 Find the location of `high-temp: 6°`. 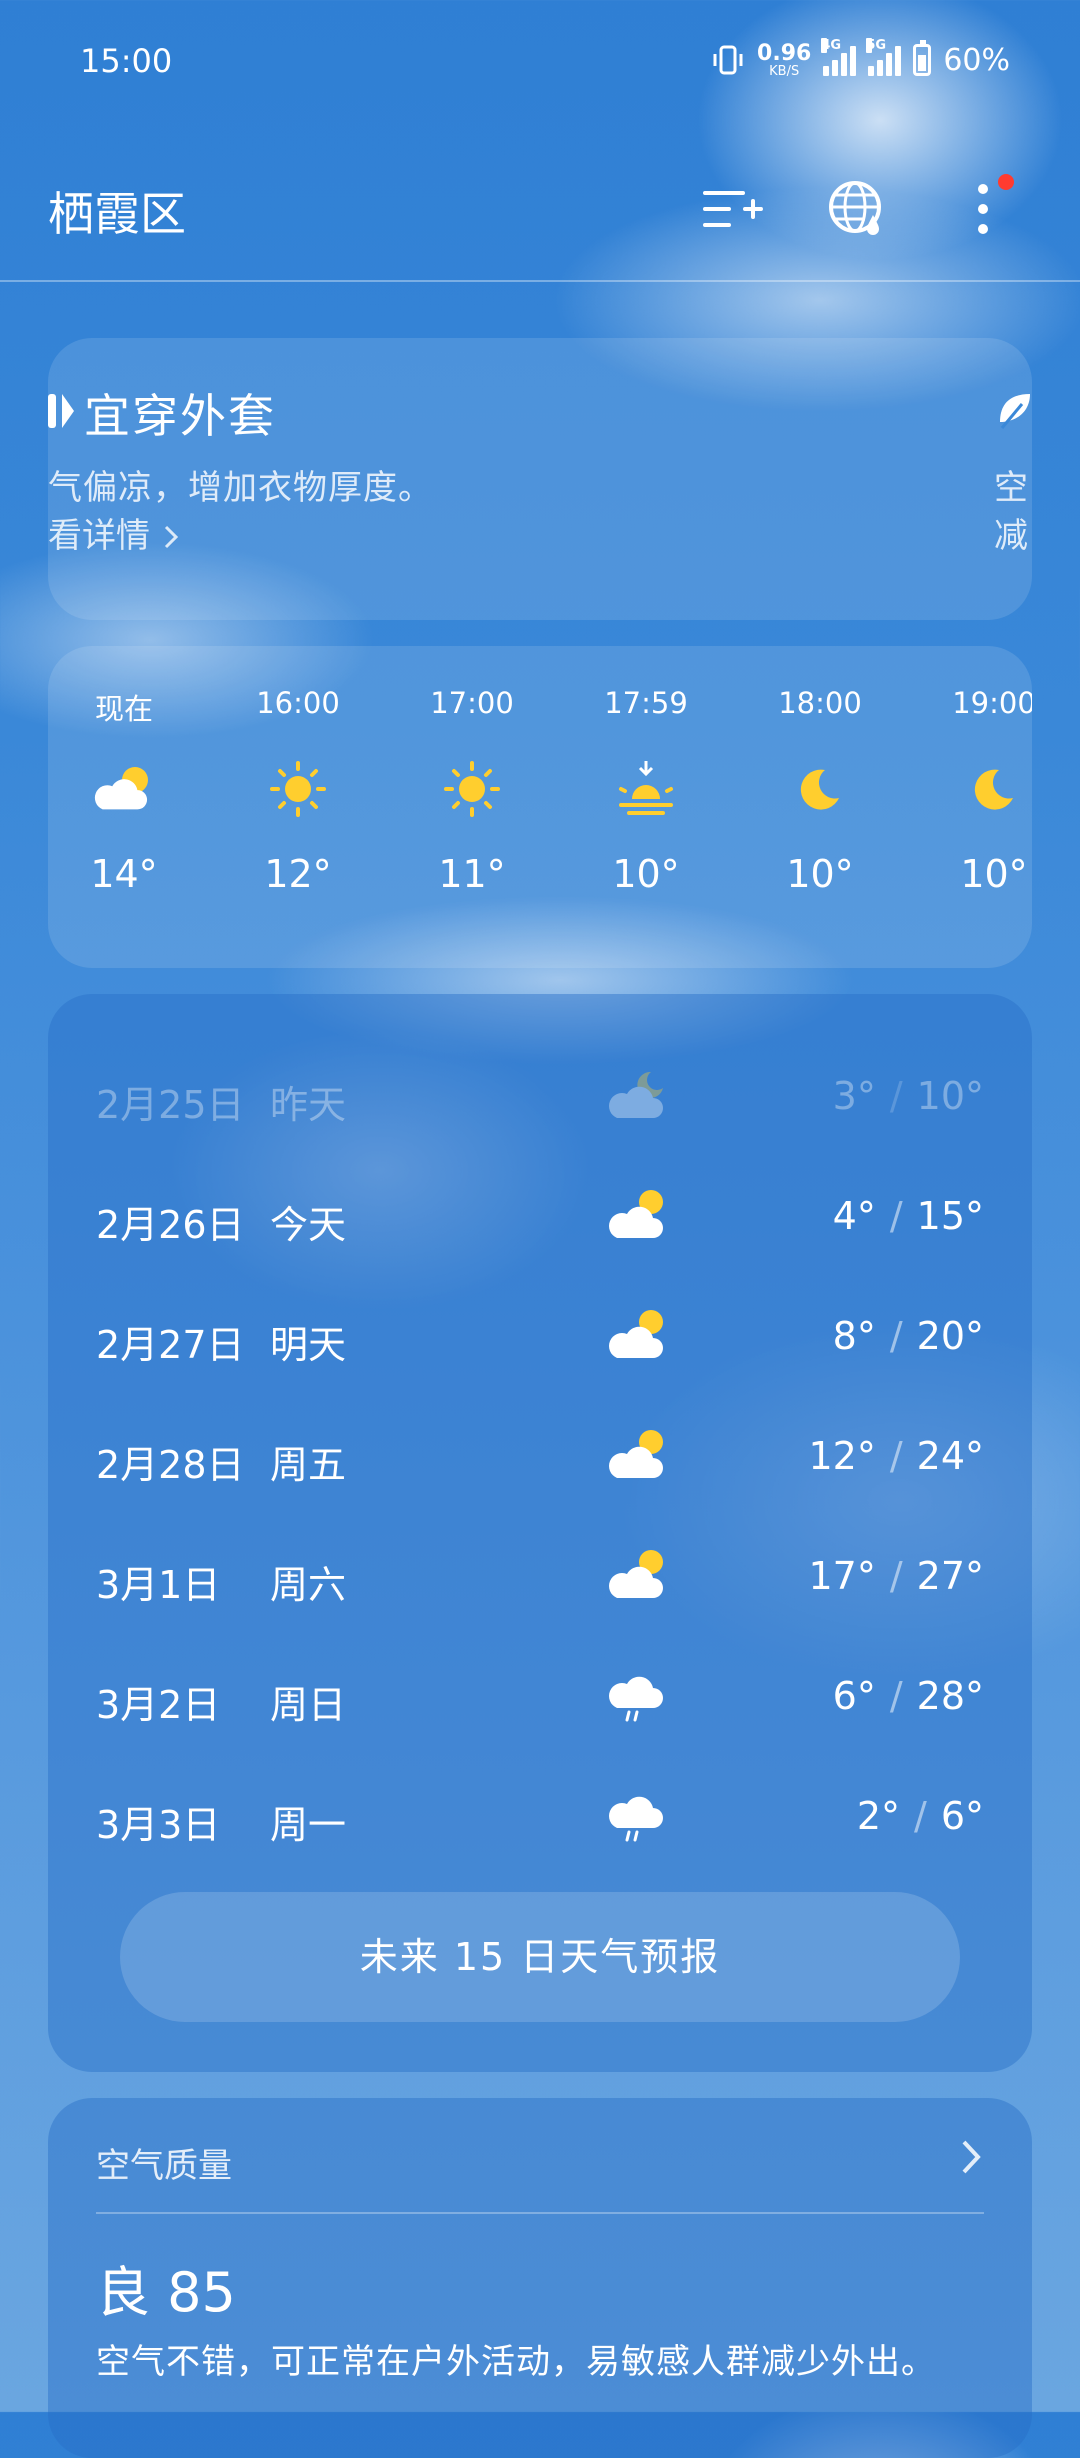

high-temp: 6° is located at coordinates (962, 1816).